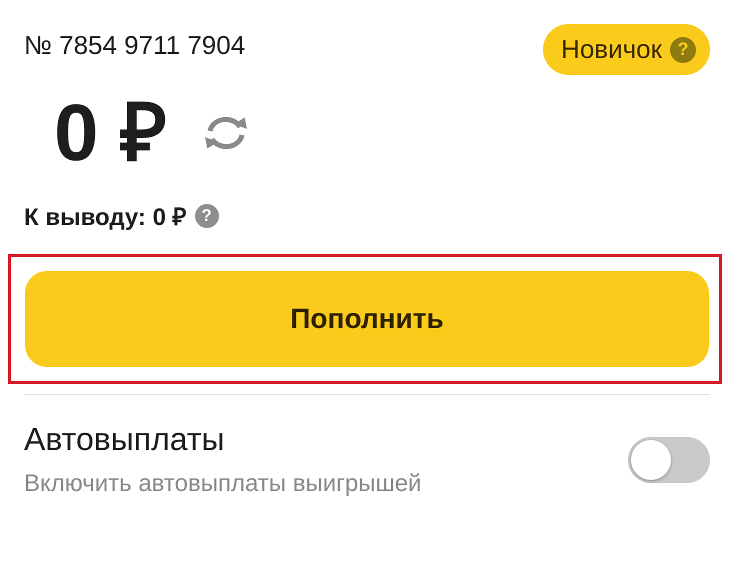  I want to click on balance-amount: 0 ₽, so click(111, 133).